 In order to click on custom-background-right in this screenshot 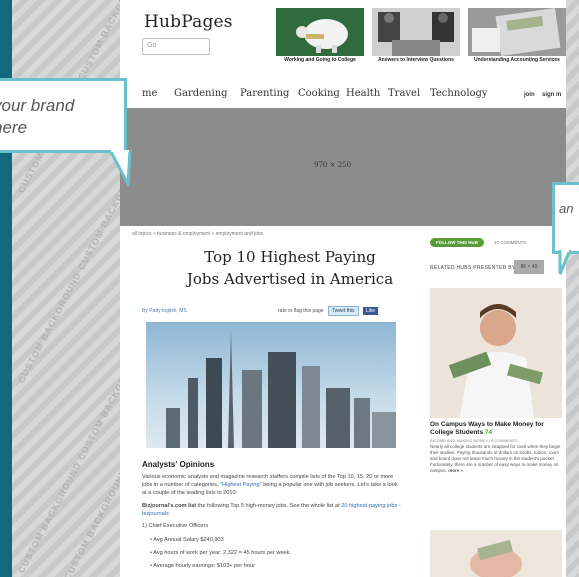, I will do `click(572, 288)`.